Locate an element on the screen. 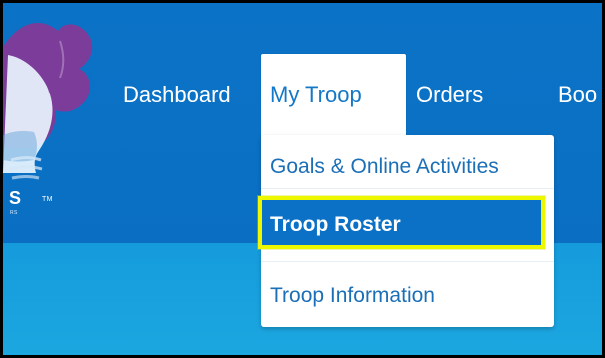 This screenshot has height=358, width=605. menu-item-label: Troop Information is located at coordinates (352, 295).